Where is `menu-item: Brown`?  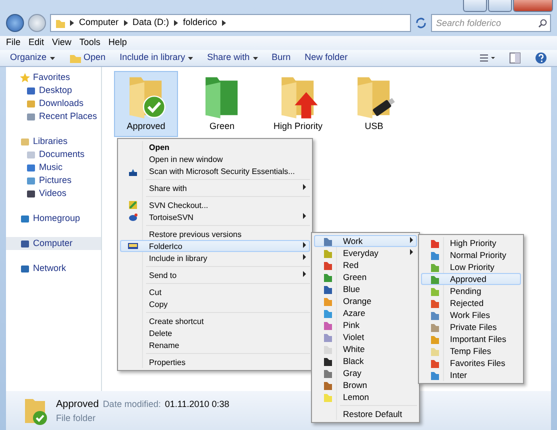
menu-item: Brown is located at coordinates (366, 385).